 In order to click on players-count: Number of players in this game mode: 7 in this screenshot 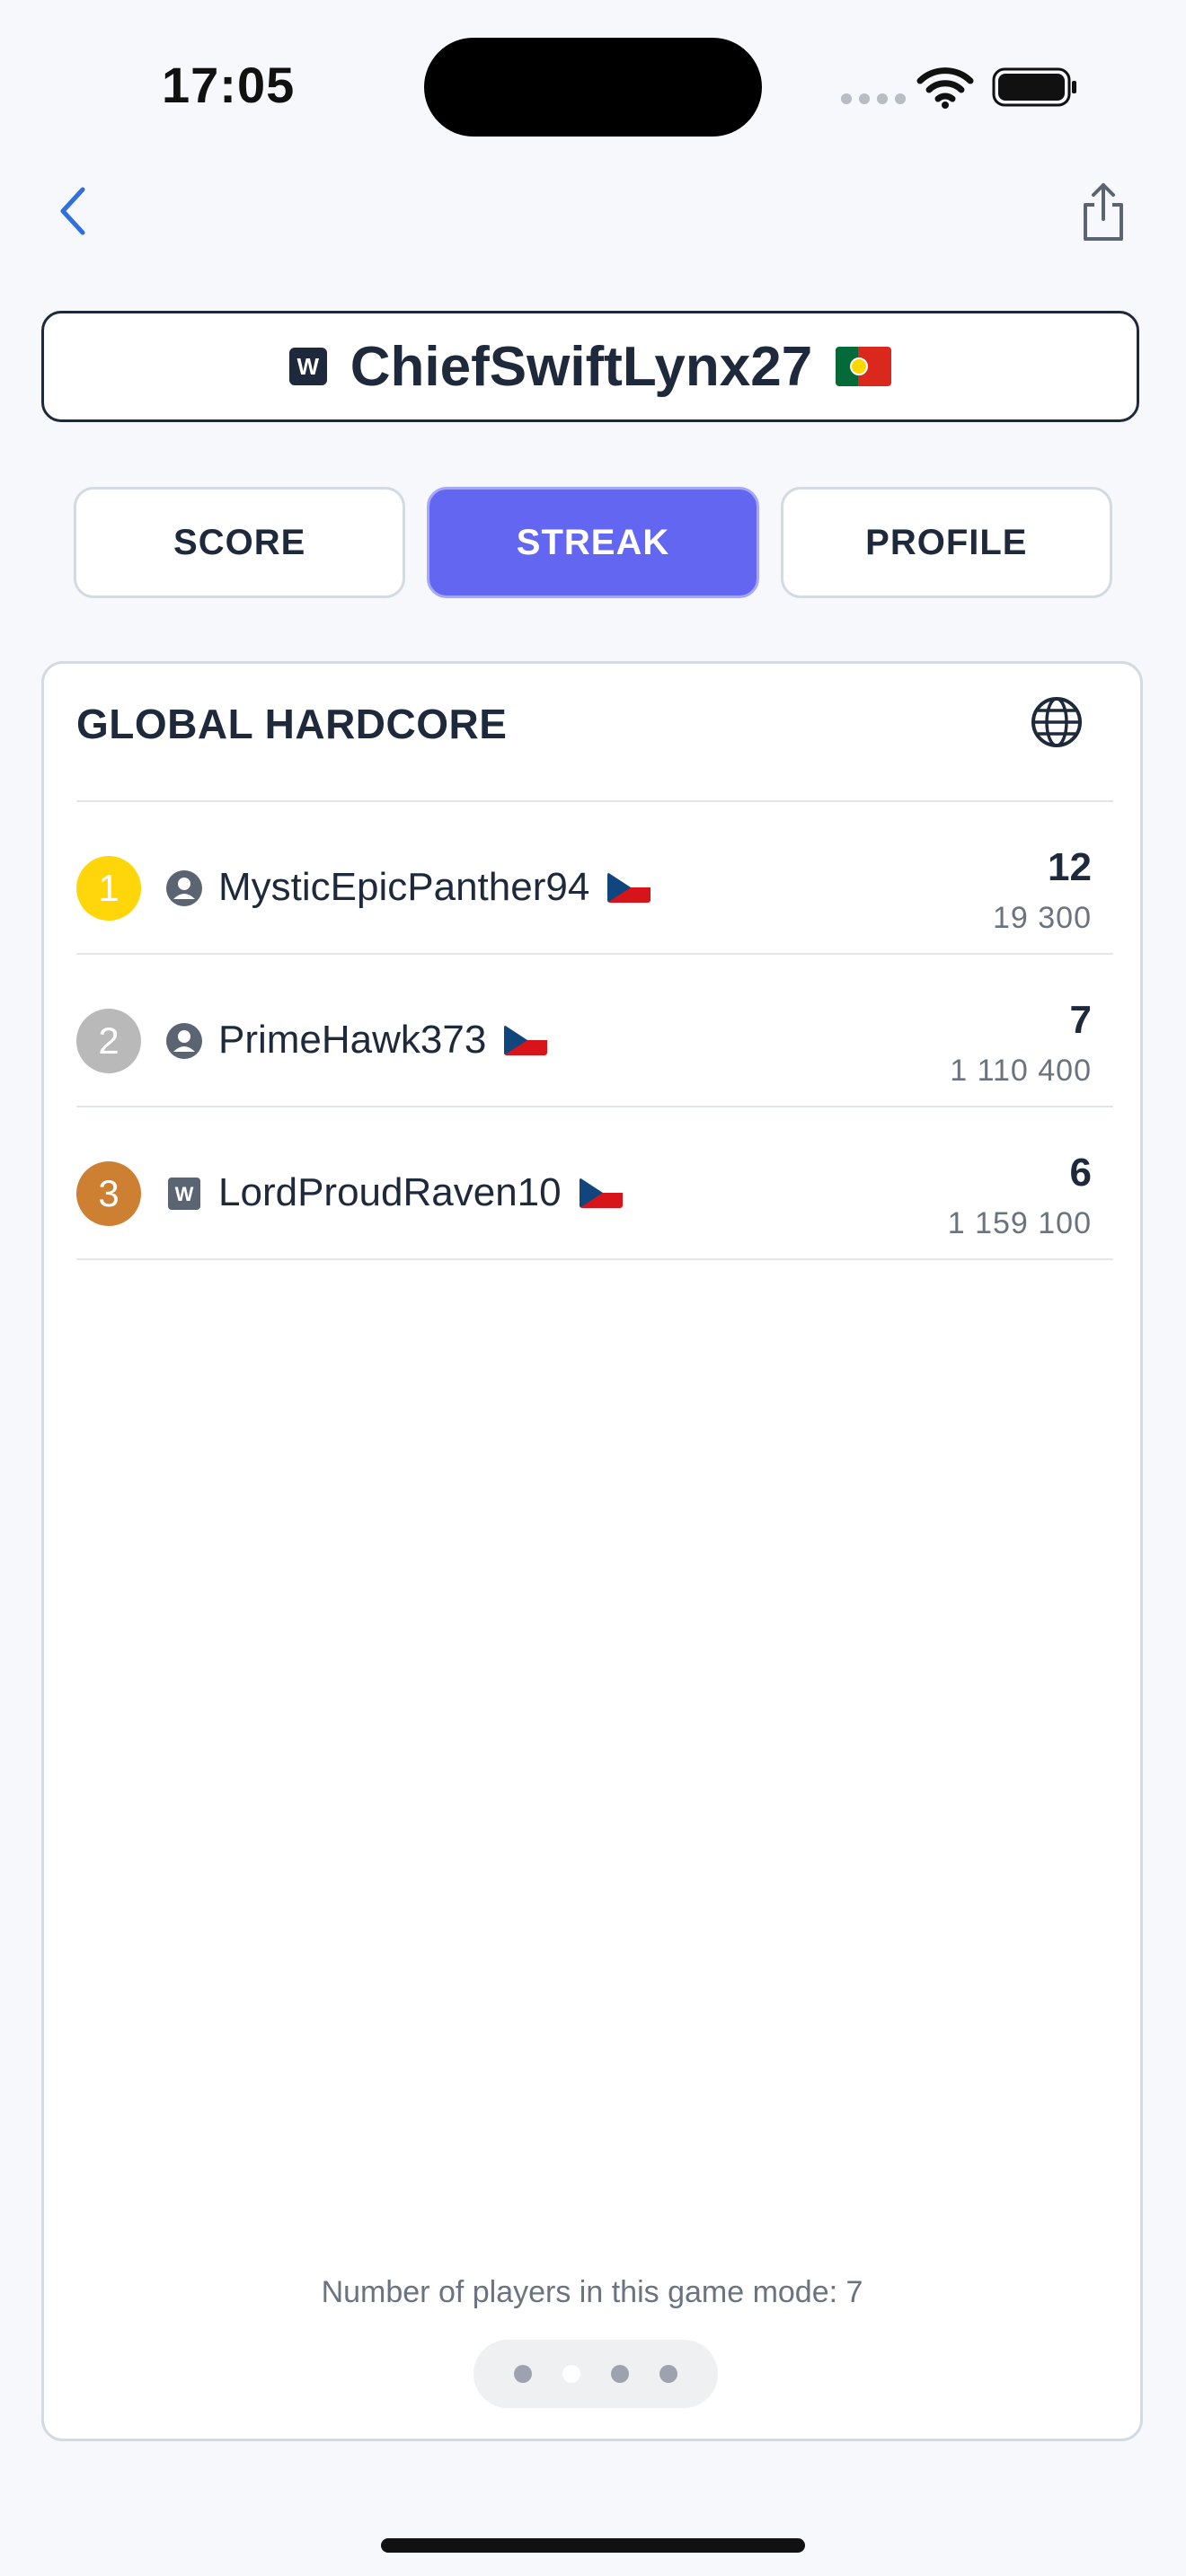, I will do `click(592, 2292)`.